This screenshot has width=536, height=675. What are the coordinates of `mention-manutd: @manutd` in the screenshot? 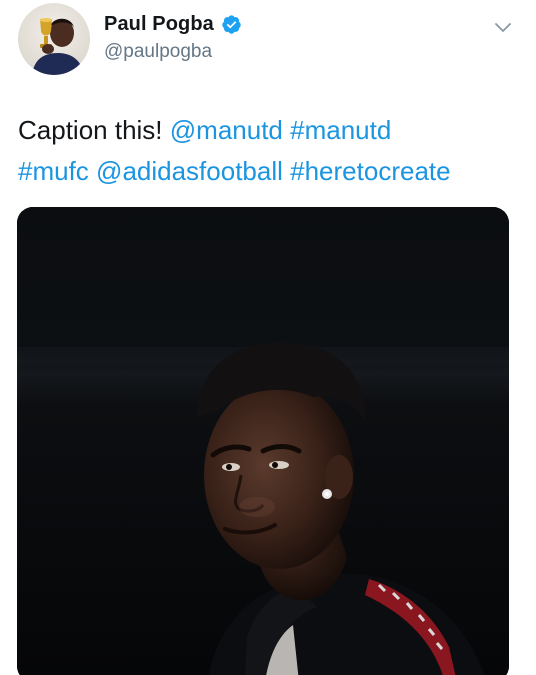 It's located at (226, 130).